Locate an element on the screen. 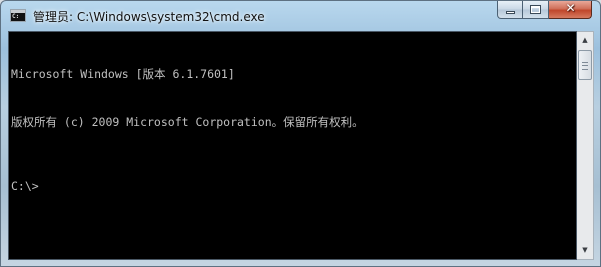 This screenshot has height=267, width=601. caption-buttons: ✕ is located at coordinates (544, 10).